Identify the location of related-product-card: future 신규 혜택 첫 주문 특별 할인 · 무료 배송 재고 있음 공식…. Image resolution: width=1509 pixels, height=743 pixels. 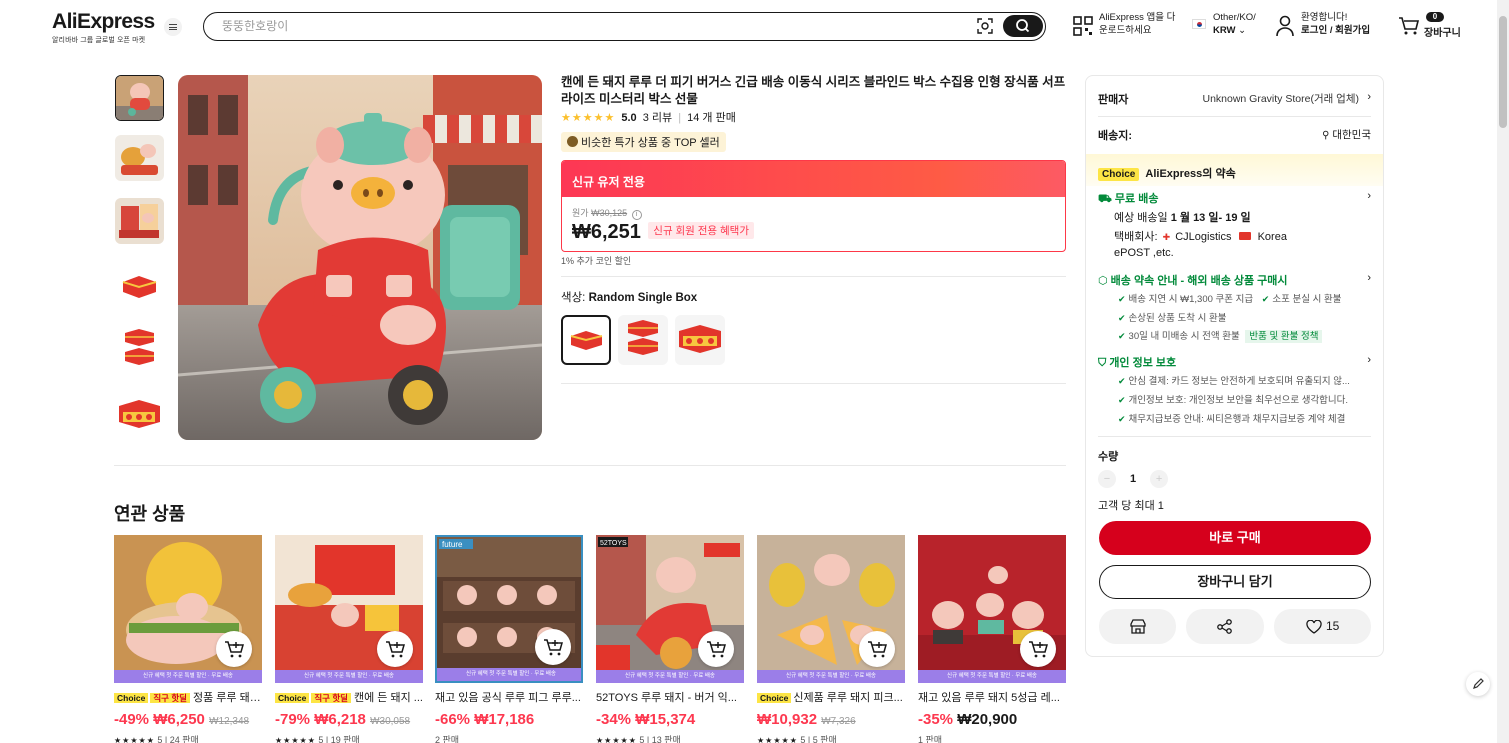
(509, 639).